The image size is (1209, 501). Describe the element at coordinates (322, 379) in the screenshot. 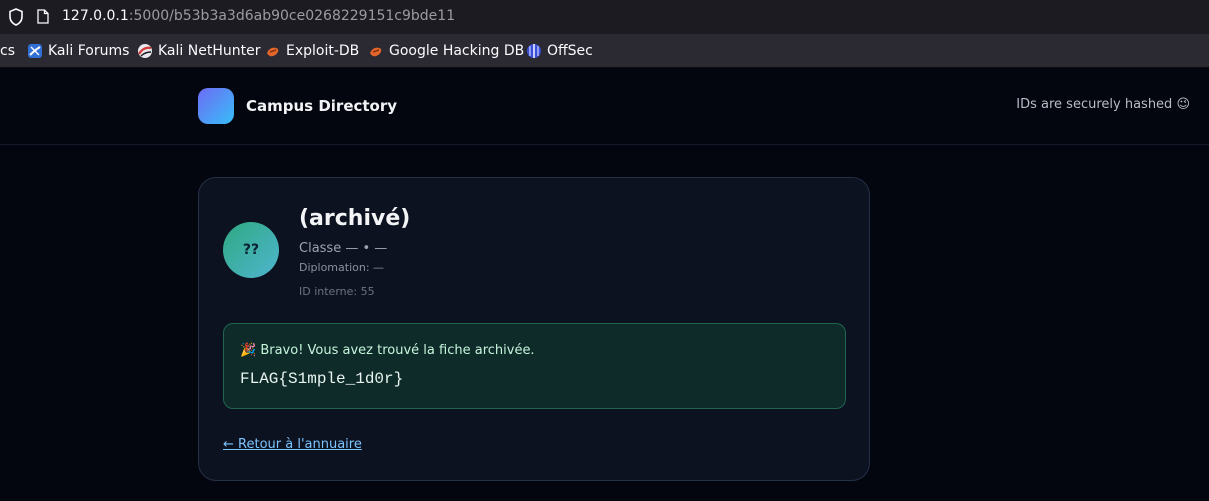

I see `flag-text: FLAG{S1mple_1d0r}` at that location.